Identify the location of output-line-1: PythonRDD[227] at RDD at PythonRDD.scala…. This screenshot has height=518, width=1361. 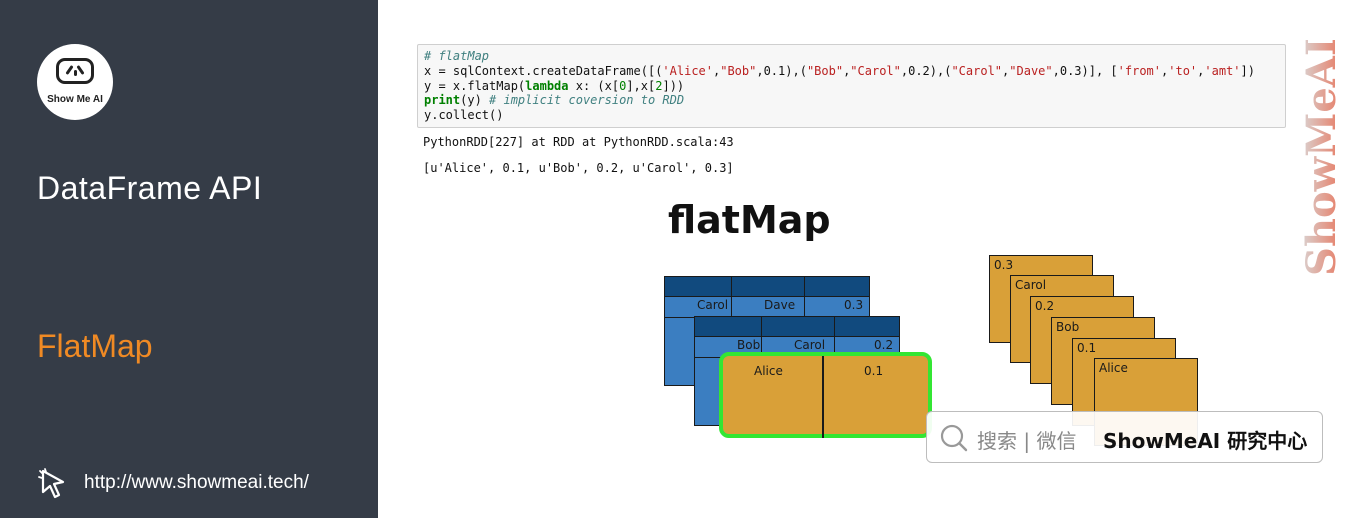
(578, 142).